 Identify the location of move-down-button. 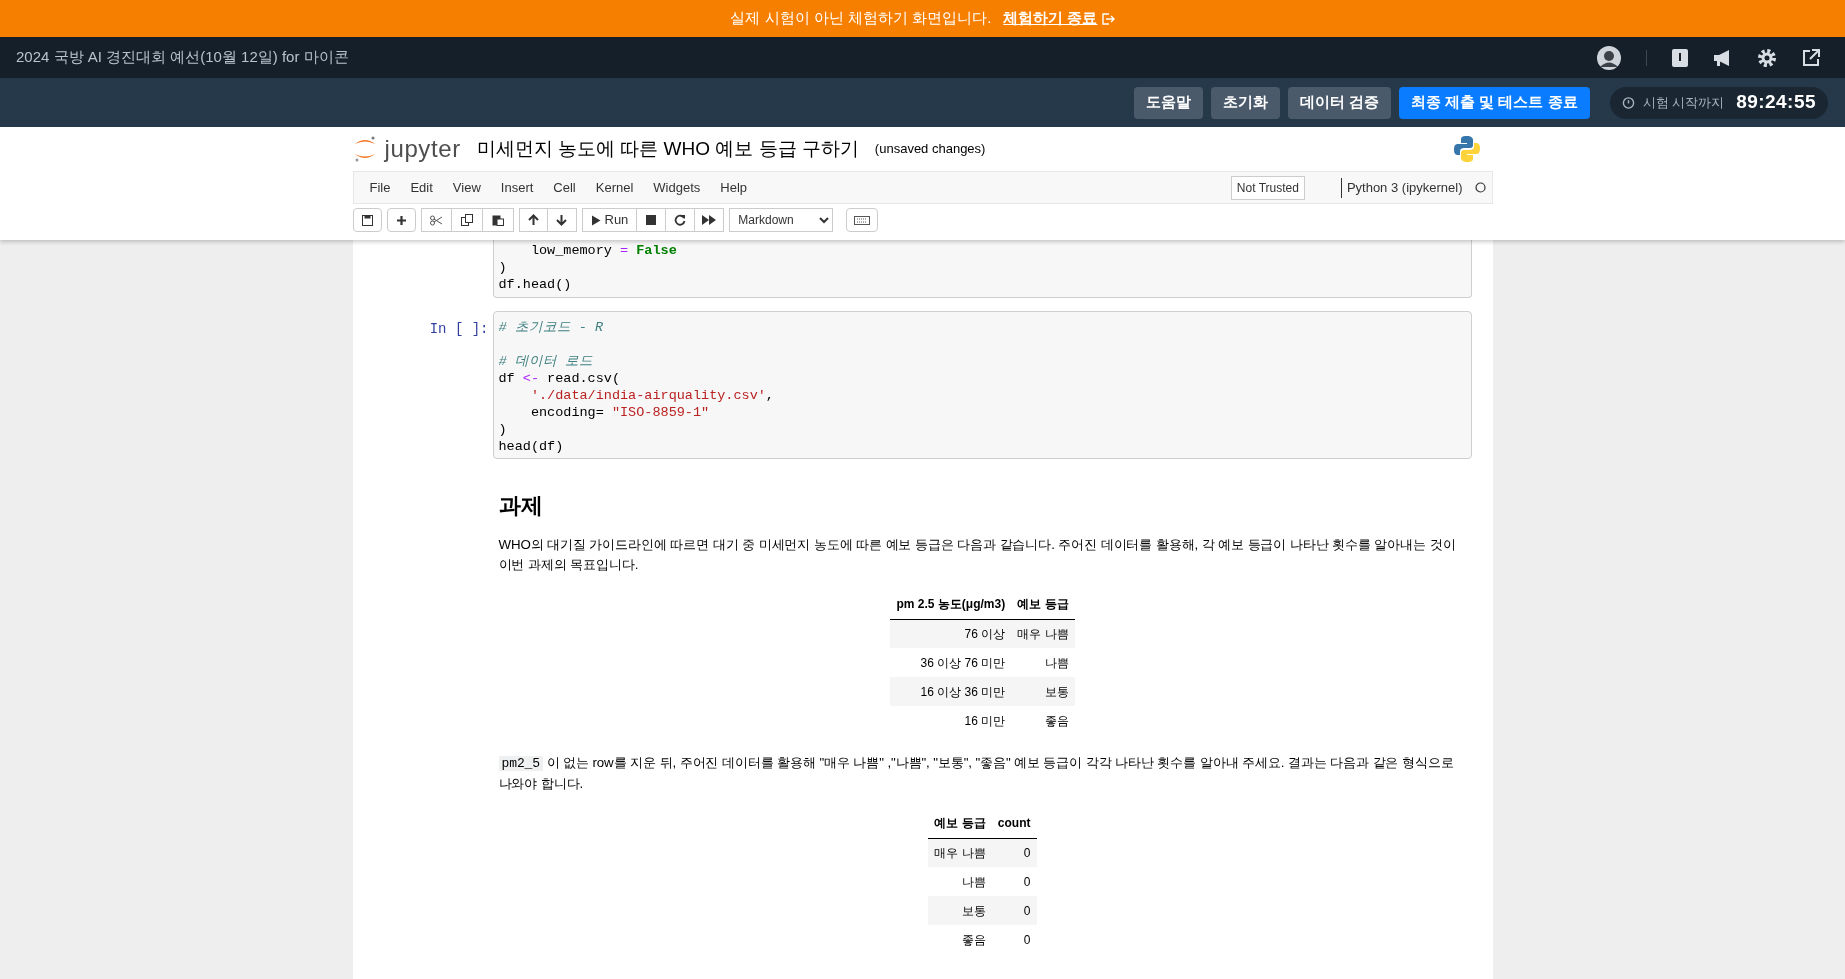
(562, 220).